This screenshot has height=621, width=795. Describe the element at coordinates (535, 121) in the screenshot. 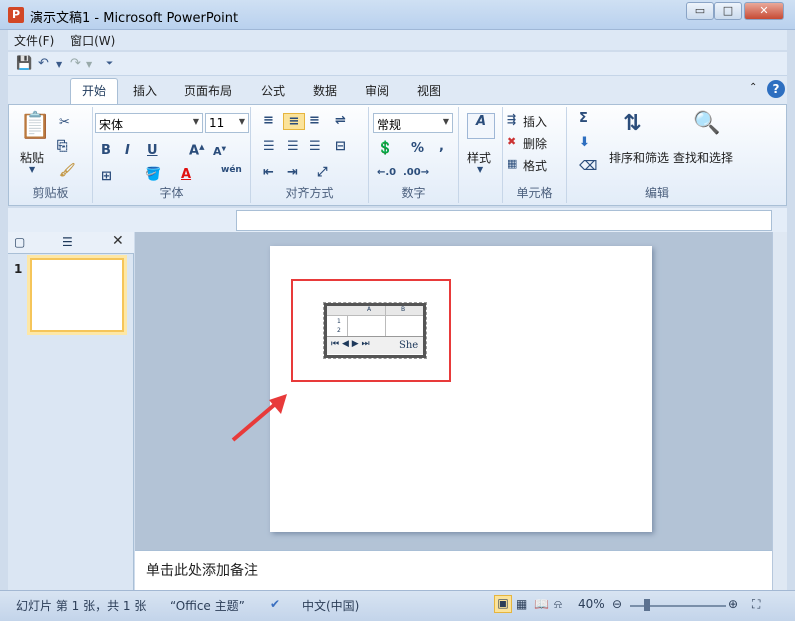

I see `insert-cells-button: 插入` at that location.